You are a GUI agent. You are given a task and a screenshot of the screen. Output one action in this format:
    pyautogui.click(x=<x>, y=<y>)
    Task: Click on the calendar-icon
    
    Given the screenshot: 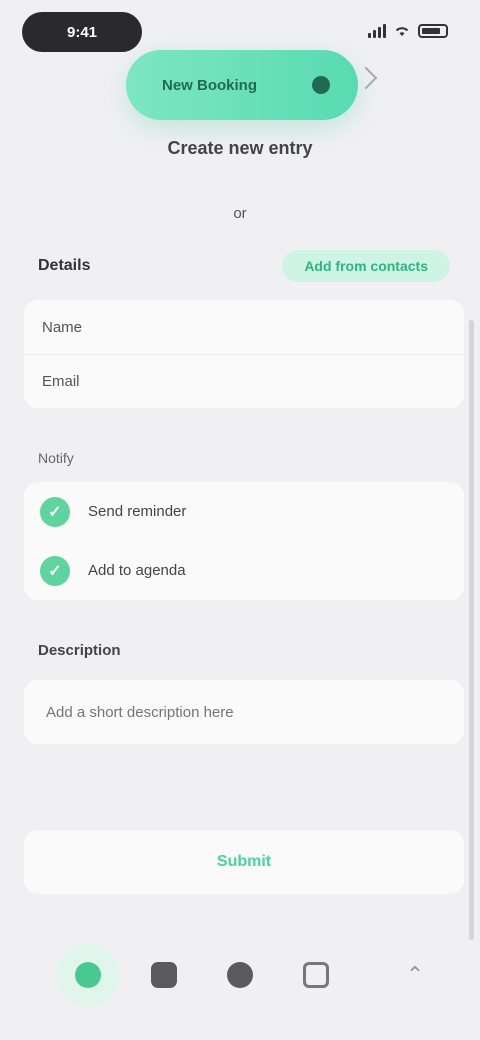 What is the action you would take?
    pyautogui.click(x=316, y=975)
    